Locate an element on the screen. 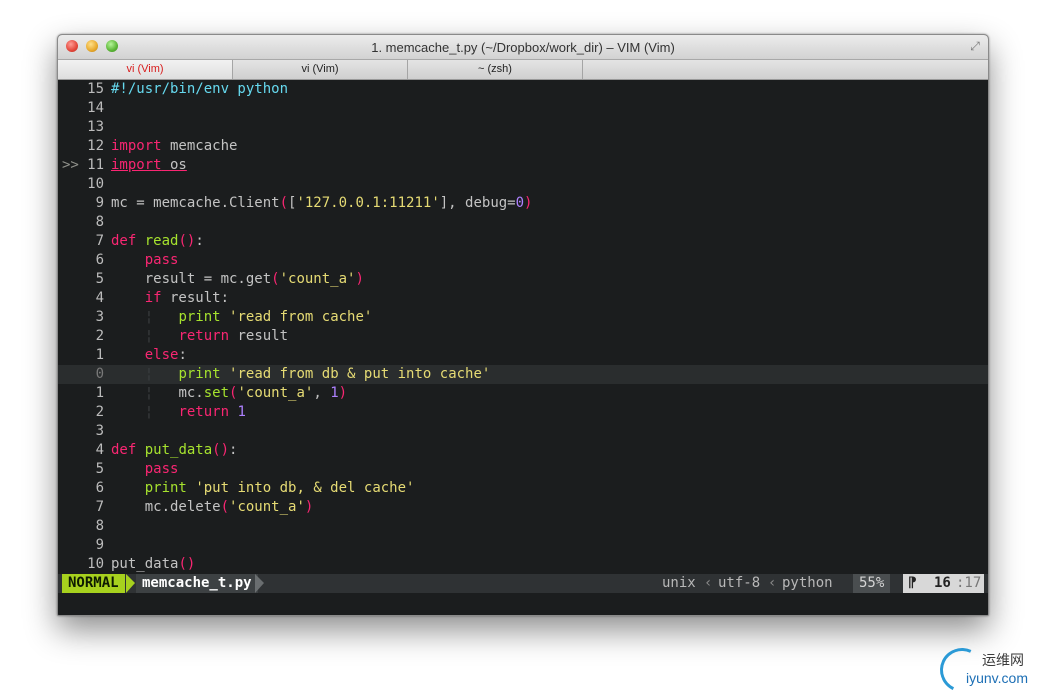 Image resolution: width=1044 pixels, height=698 pixels. code-token: , is located at coordinates (322, 393).